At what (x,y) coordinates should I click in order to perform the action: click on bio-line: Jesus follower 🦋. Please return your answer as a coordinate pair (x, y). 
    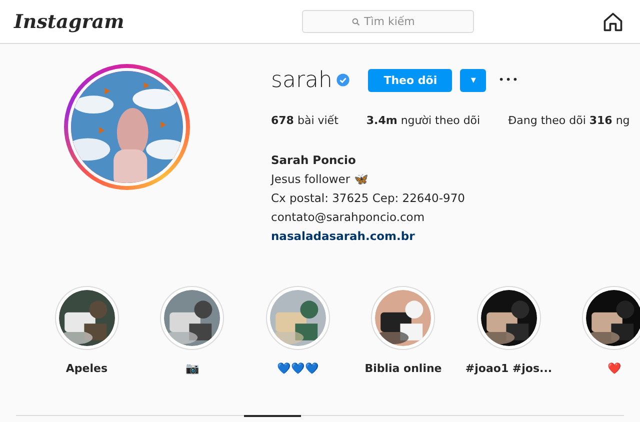
    Looking at the image, I should click on (320, 179).